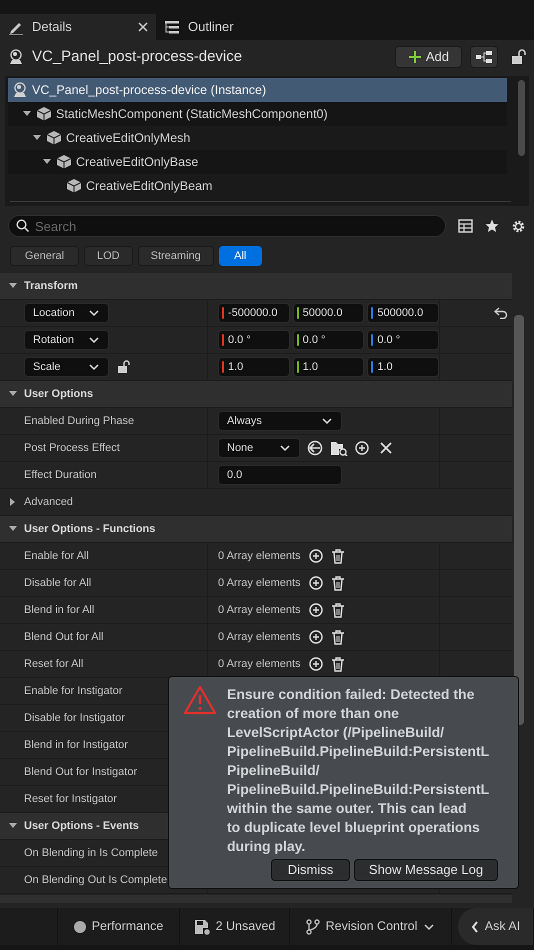 This screenshot has height=950, width=534. What do you see at coordinates (358, 770) in the screenshot?
I see `notification-message: Ensure condition failed: Detected the creation of more than one LevelScriptActor (/PipelineBuild/ PipelineBuild.PipelineBuild:PersistentL PipelineBuild/ PipelineBuild.PipelineBuild:PersistentL within the same outer. This can lead to duplicate level blueprint operations during play.` at bounding box center [358, 770].